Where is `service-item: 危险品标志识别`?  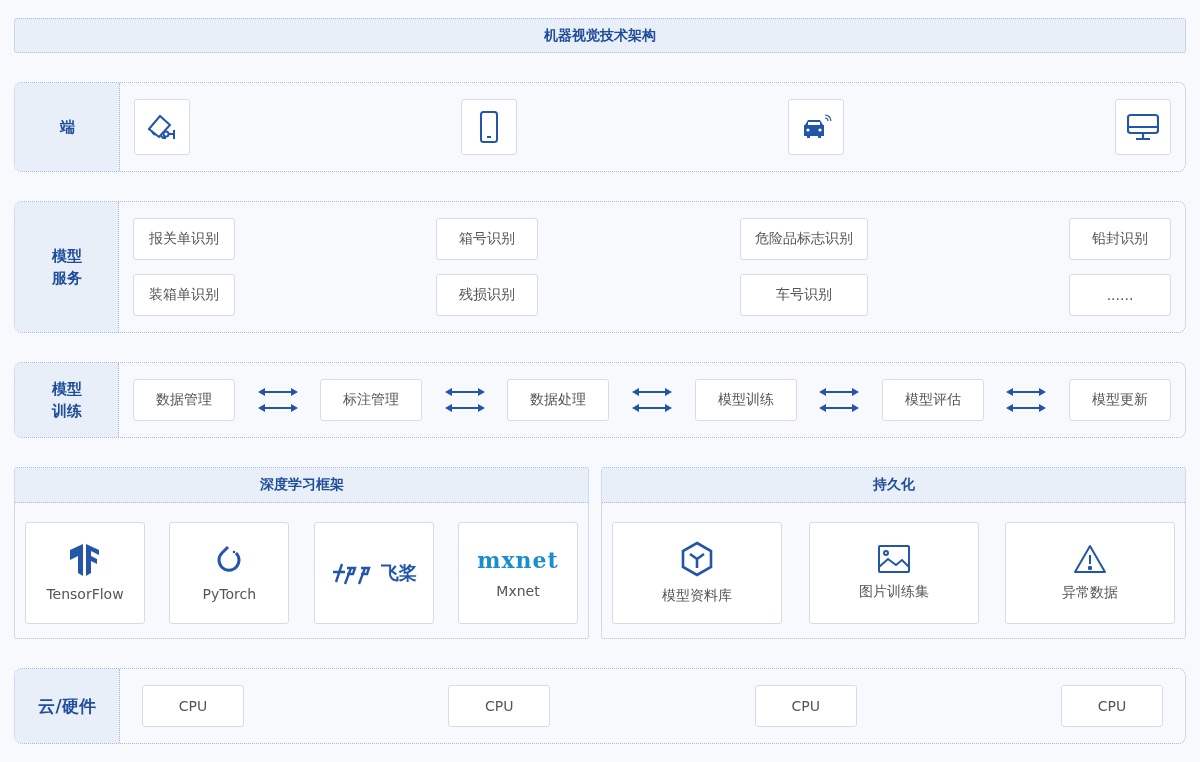
service-item: 危险品标志识别 is located at coordinates (803, 239).